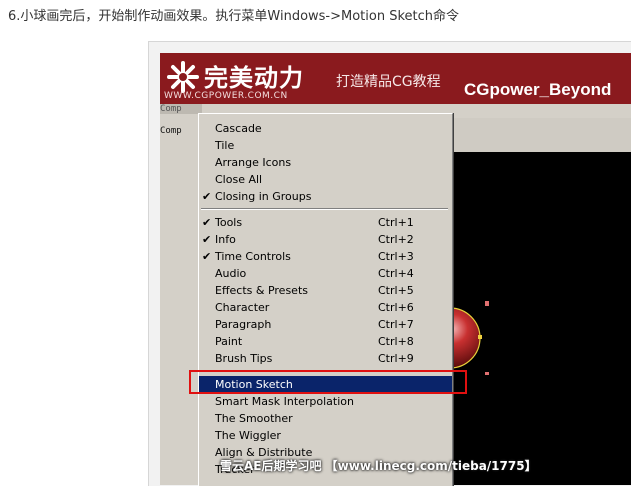 This screenshot has width=631, height=486. Describe the element at coordinates (263, 196) in the screenshot. I see `menu-item-label: Closing in Groups` at that location.